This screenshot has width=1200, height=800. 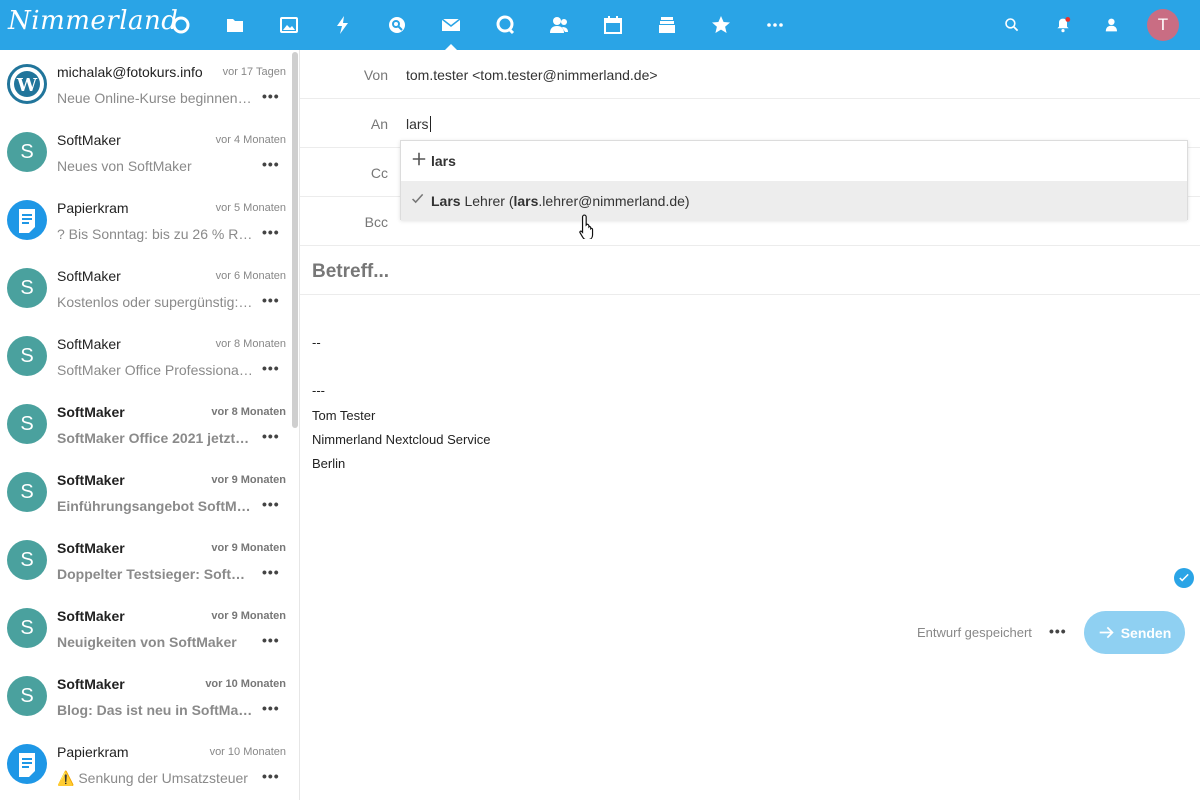 I want to click on suggestion-contact: Lars Lehrer (lars.lehrer@nimmerland.de), so click(x=794, y=201).